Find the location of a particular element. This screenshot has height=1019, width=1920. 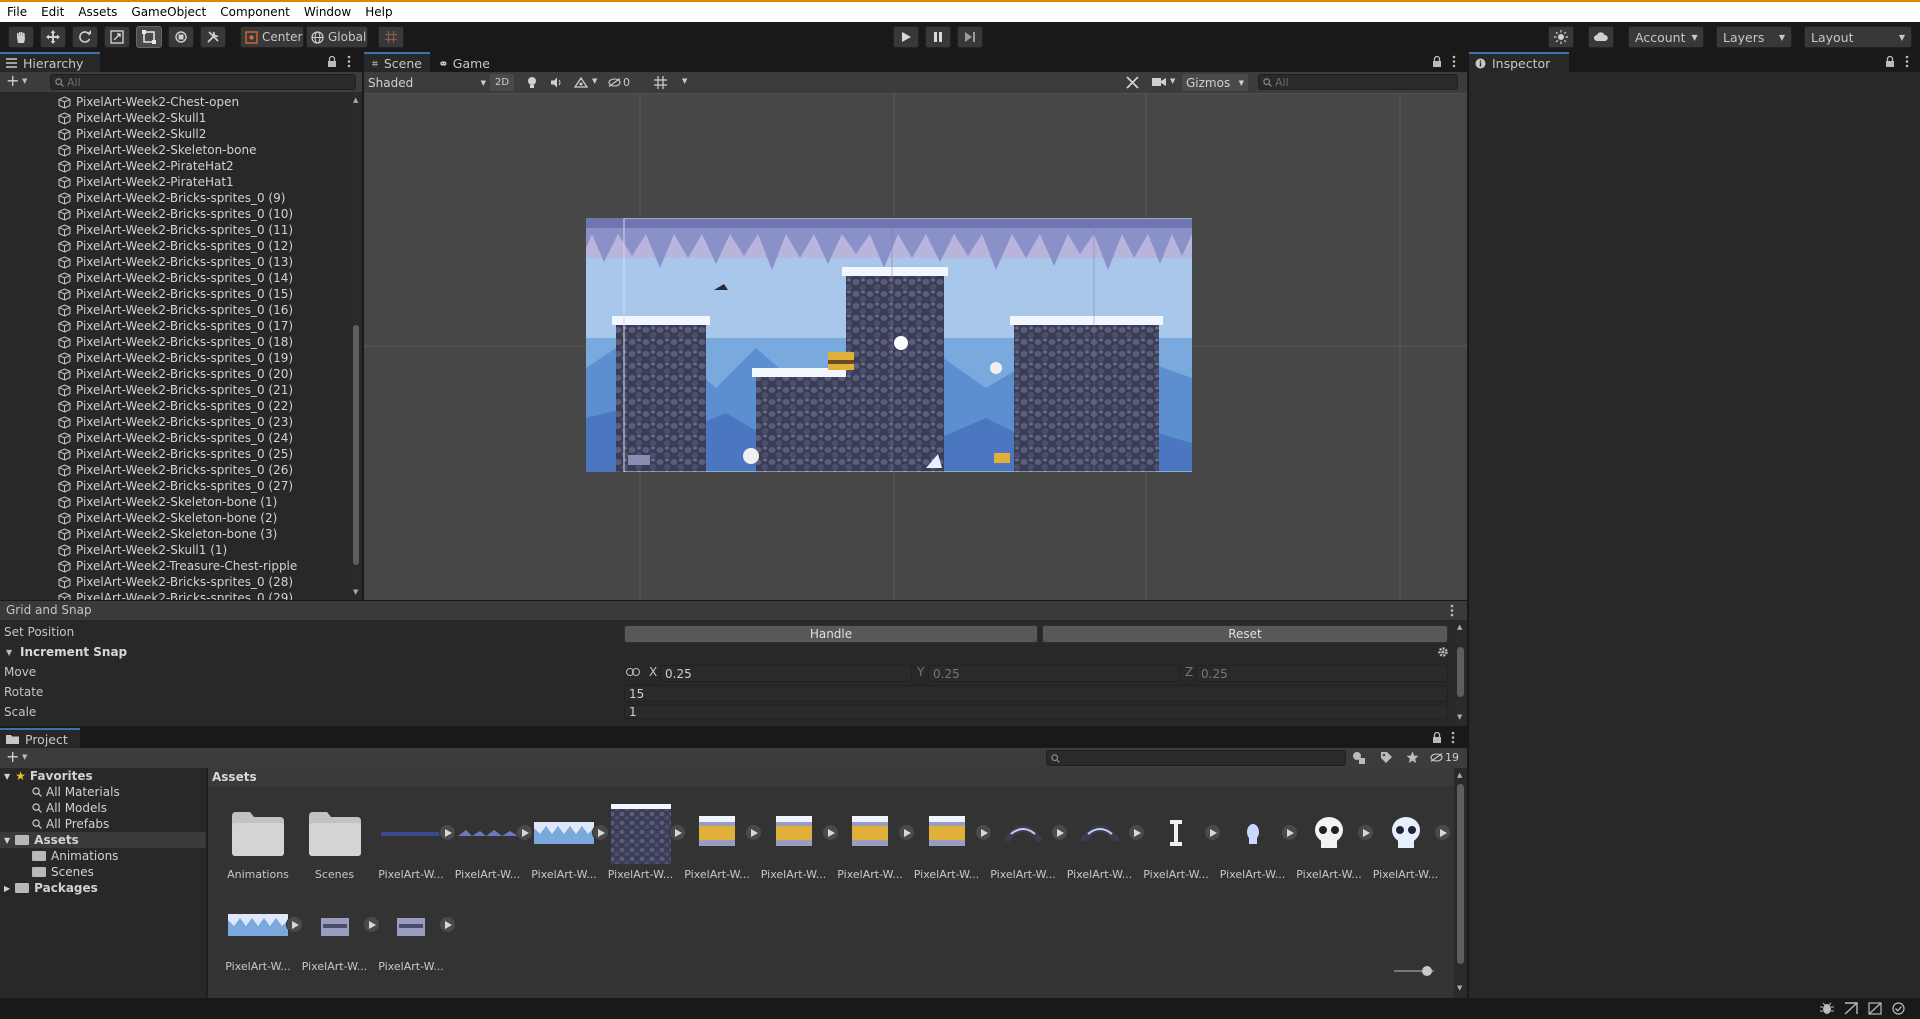

hierarchy-item: PixelArt-Week2-Skull1 (1) is located at coordinates (142, 550).